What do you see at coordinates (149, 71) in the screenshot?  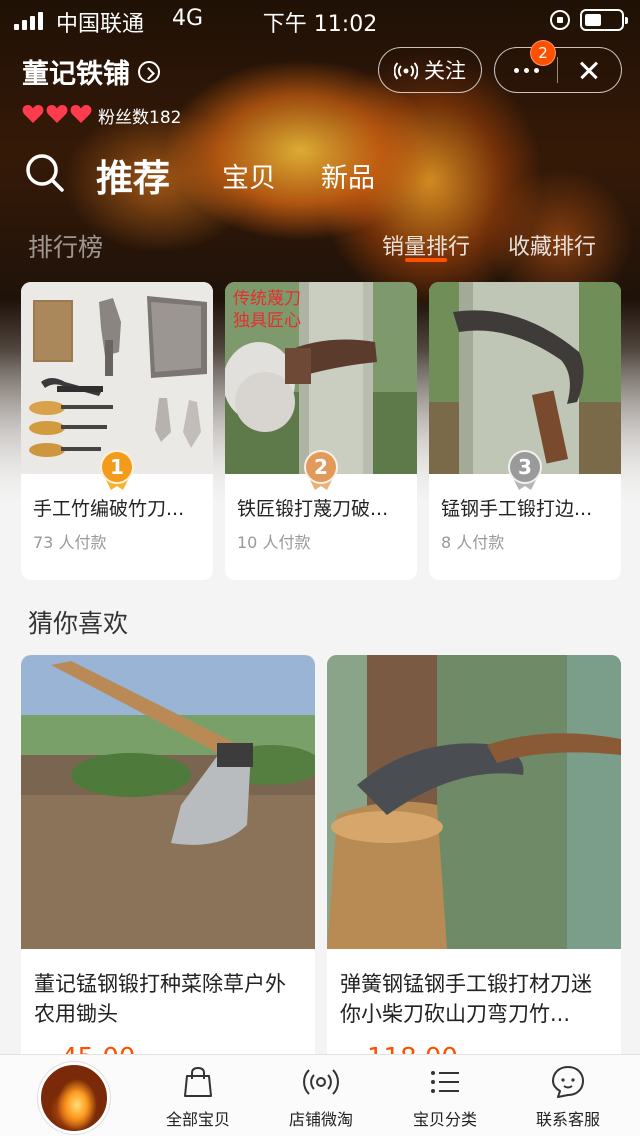 I see `chevron-right-icon` at bounding box center [149, 71].